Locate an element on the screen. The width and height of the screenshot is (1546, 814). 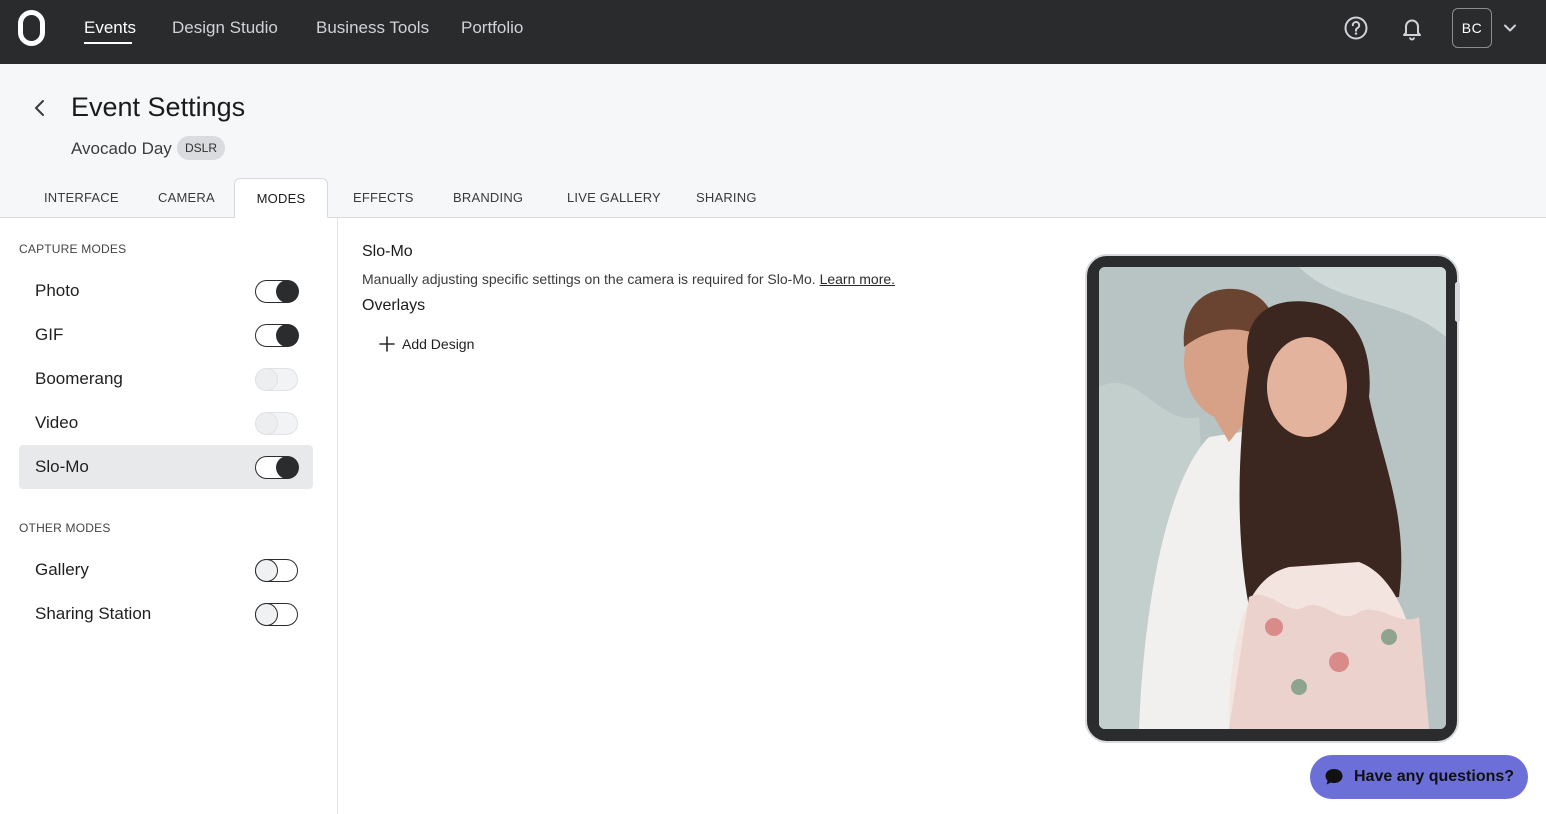
mode-label: Boomerang is located at coordinates (79, 378).